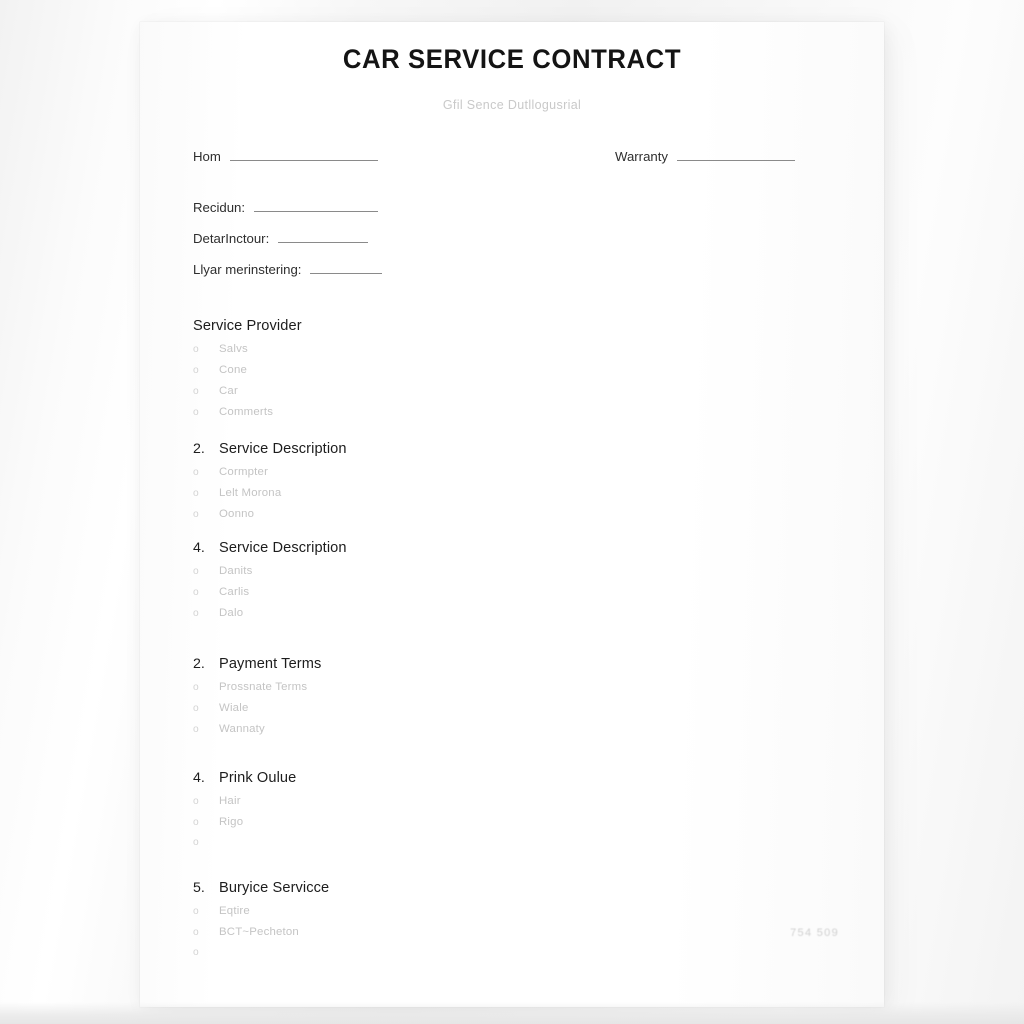 Image resolution: width=1024 pixels, height=1024 pixels. Describe the element at coordinates (231, 238) in the screenshot. I see `field-detarinctour-label: DetarInctour:` at that location.